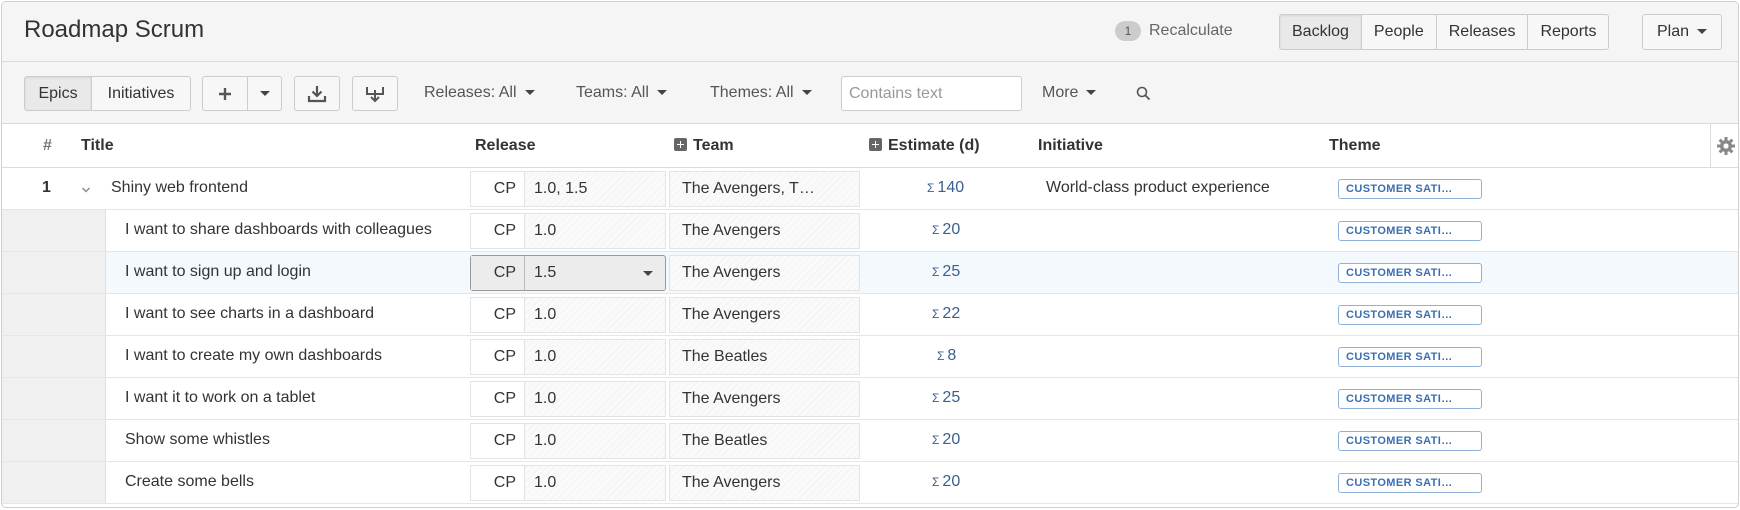 The width and height of the screenshot is (1740, 510). What do you see at coordinates (1355, 146) in the screenshot?
I see `column-header-theme: Theme` at bounding box center [1355, 146].